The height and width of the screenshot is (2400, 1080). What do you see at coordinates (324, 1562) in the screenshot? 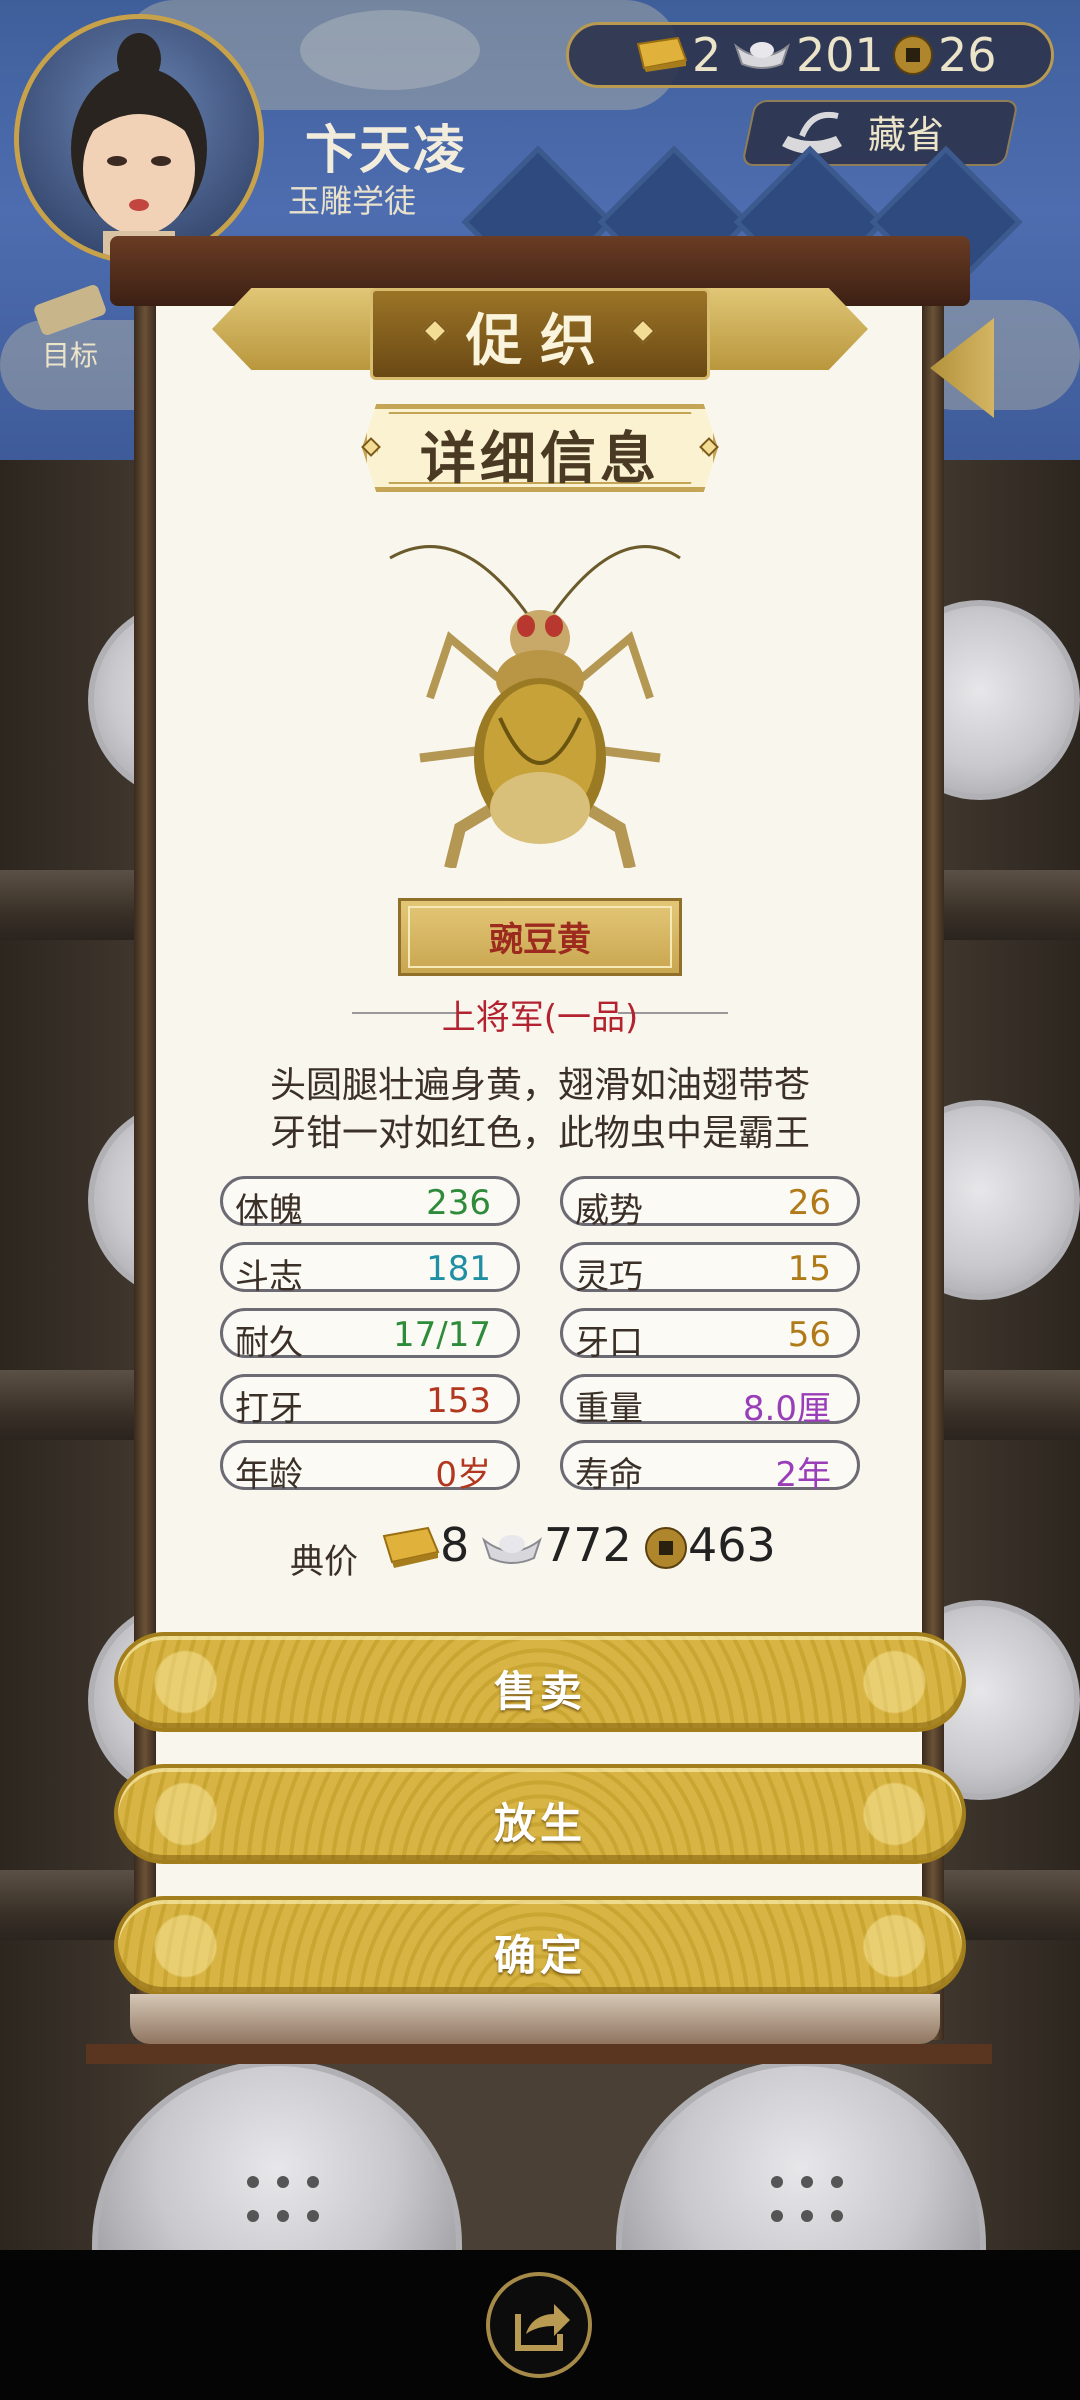
I see `price-label: 典价` at bounding box center [324, 1562].